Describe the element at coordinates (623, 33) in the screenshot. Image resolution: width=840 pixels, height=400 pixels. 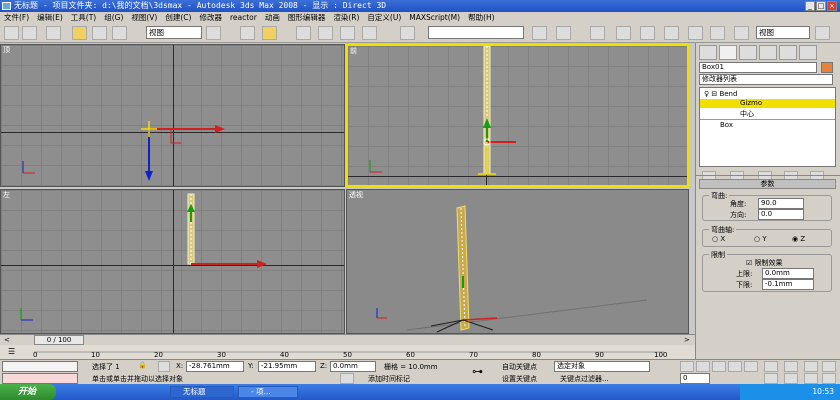
I see `curve-editor-icon` at that location.